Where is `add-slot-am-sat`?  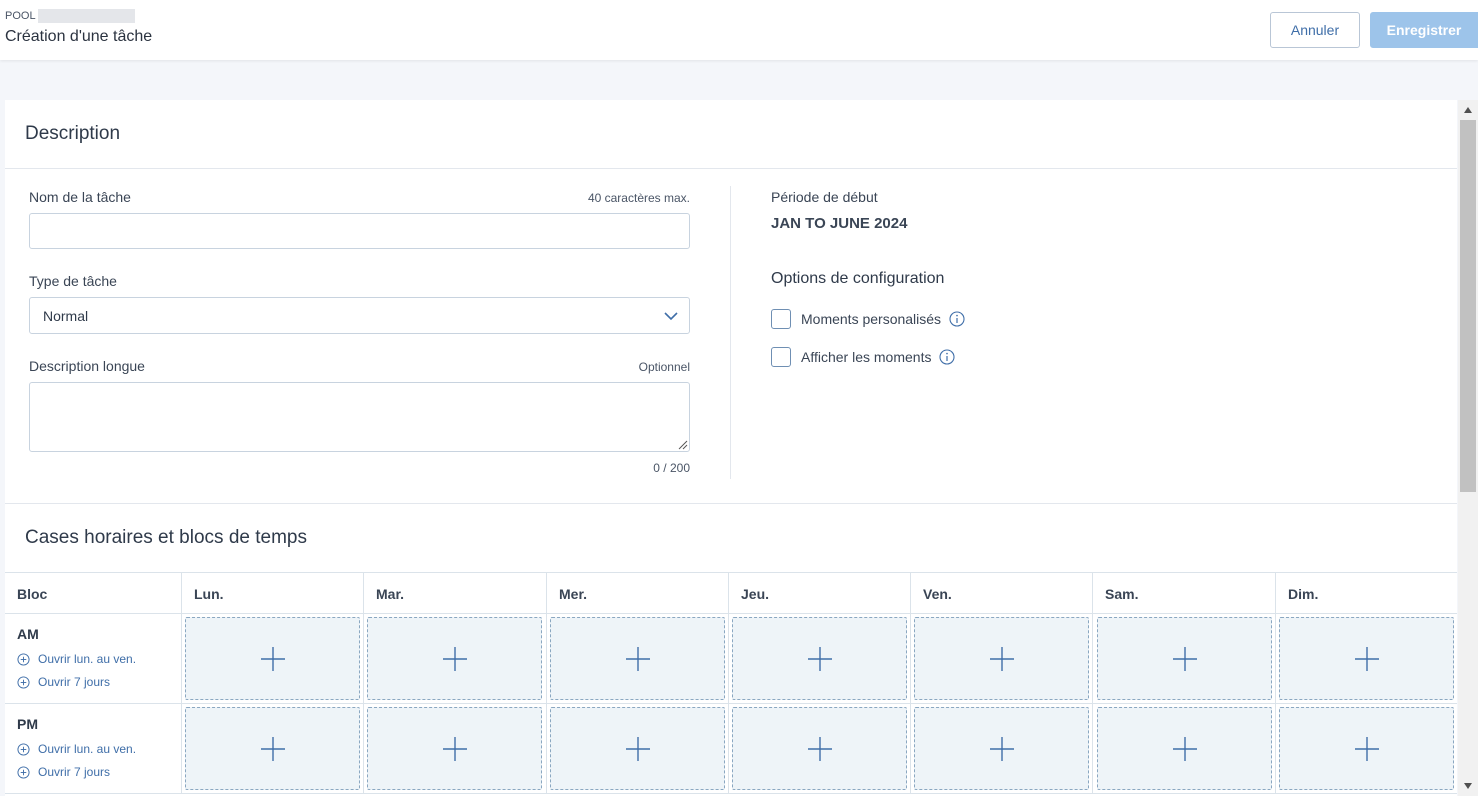
add-slot-am-sat is located at coordinates (1184, 658).